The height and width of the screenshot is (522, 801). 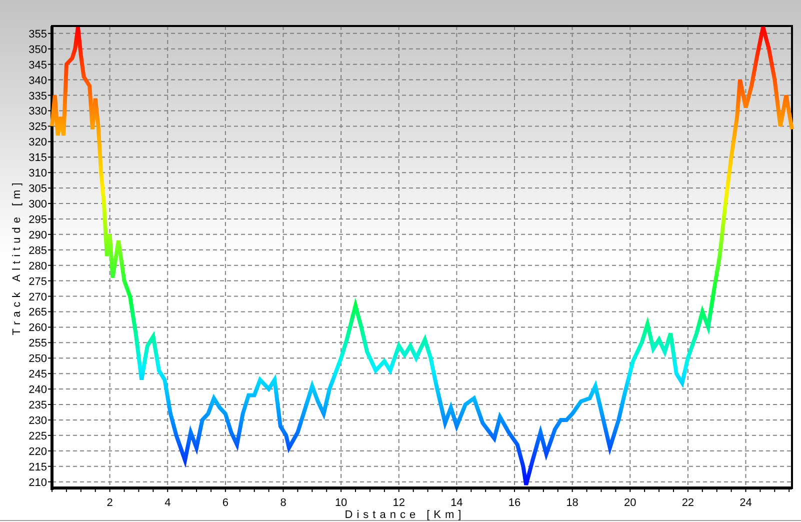 What do you see at coordinates (37, 189) in the screenshot?
I see `y-tick-label: 305` at bounding box center [37, 189].